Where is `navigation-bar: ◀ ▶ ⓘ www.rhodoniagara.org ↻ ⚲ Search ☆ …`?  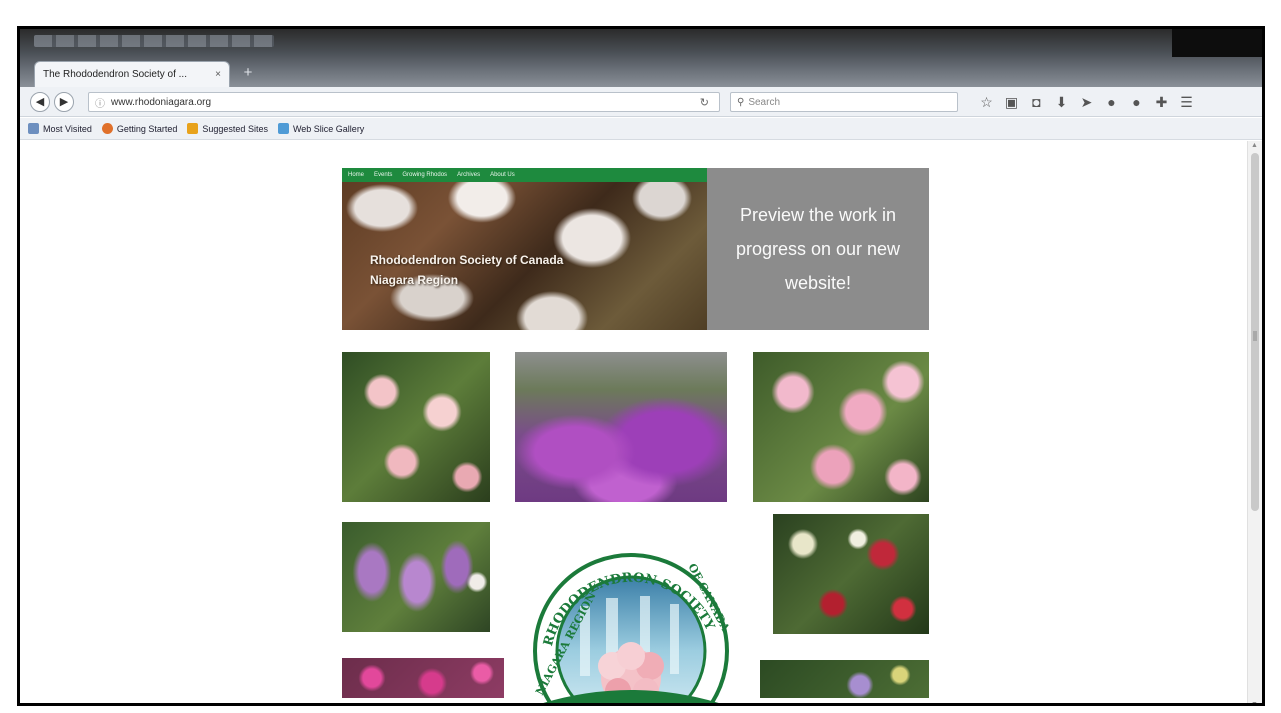
navigation-bar: ◀ ▶ ⓘ www.rhodoniagara.org ↻ ⚲ Search ☆ … is located at coordinates (641, 102).